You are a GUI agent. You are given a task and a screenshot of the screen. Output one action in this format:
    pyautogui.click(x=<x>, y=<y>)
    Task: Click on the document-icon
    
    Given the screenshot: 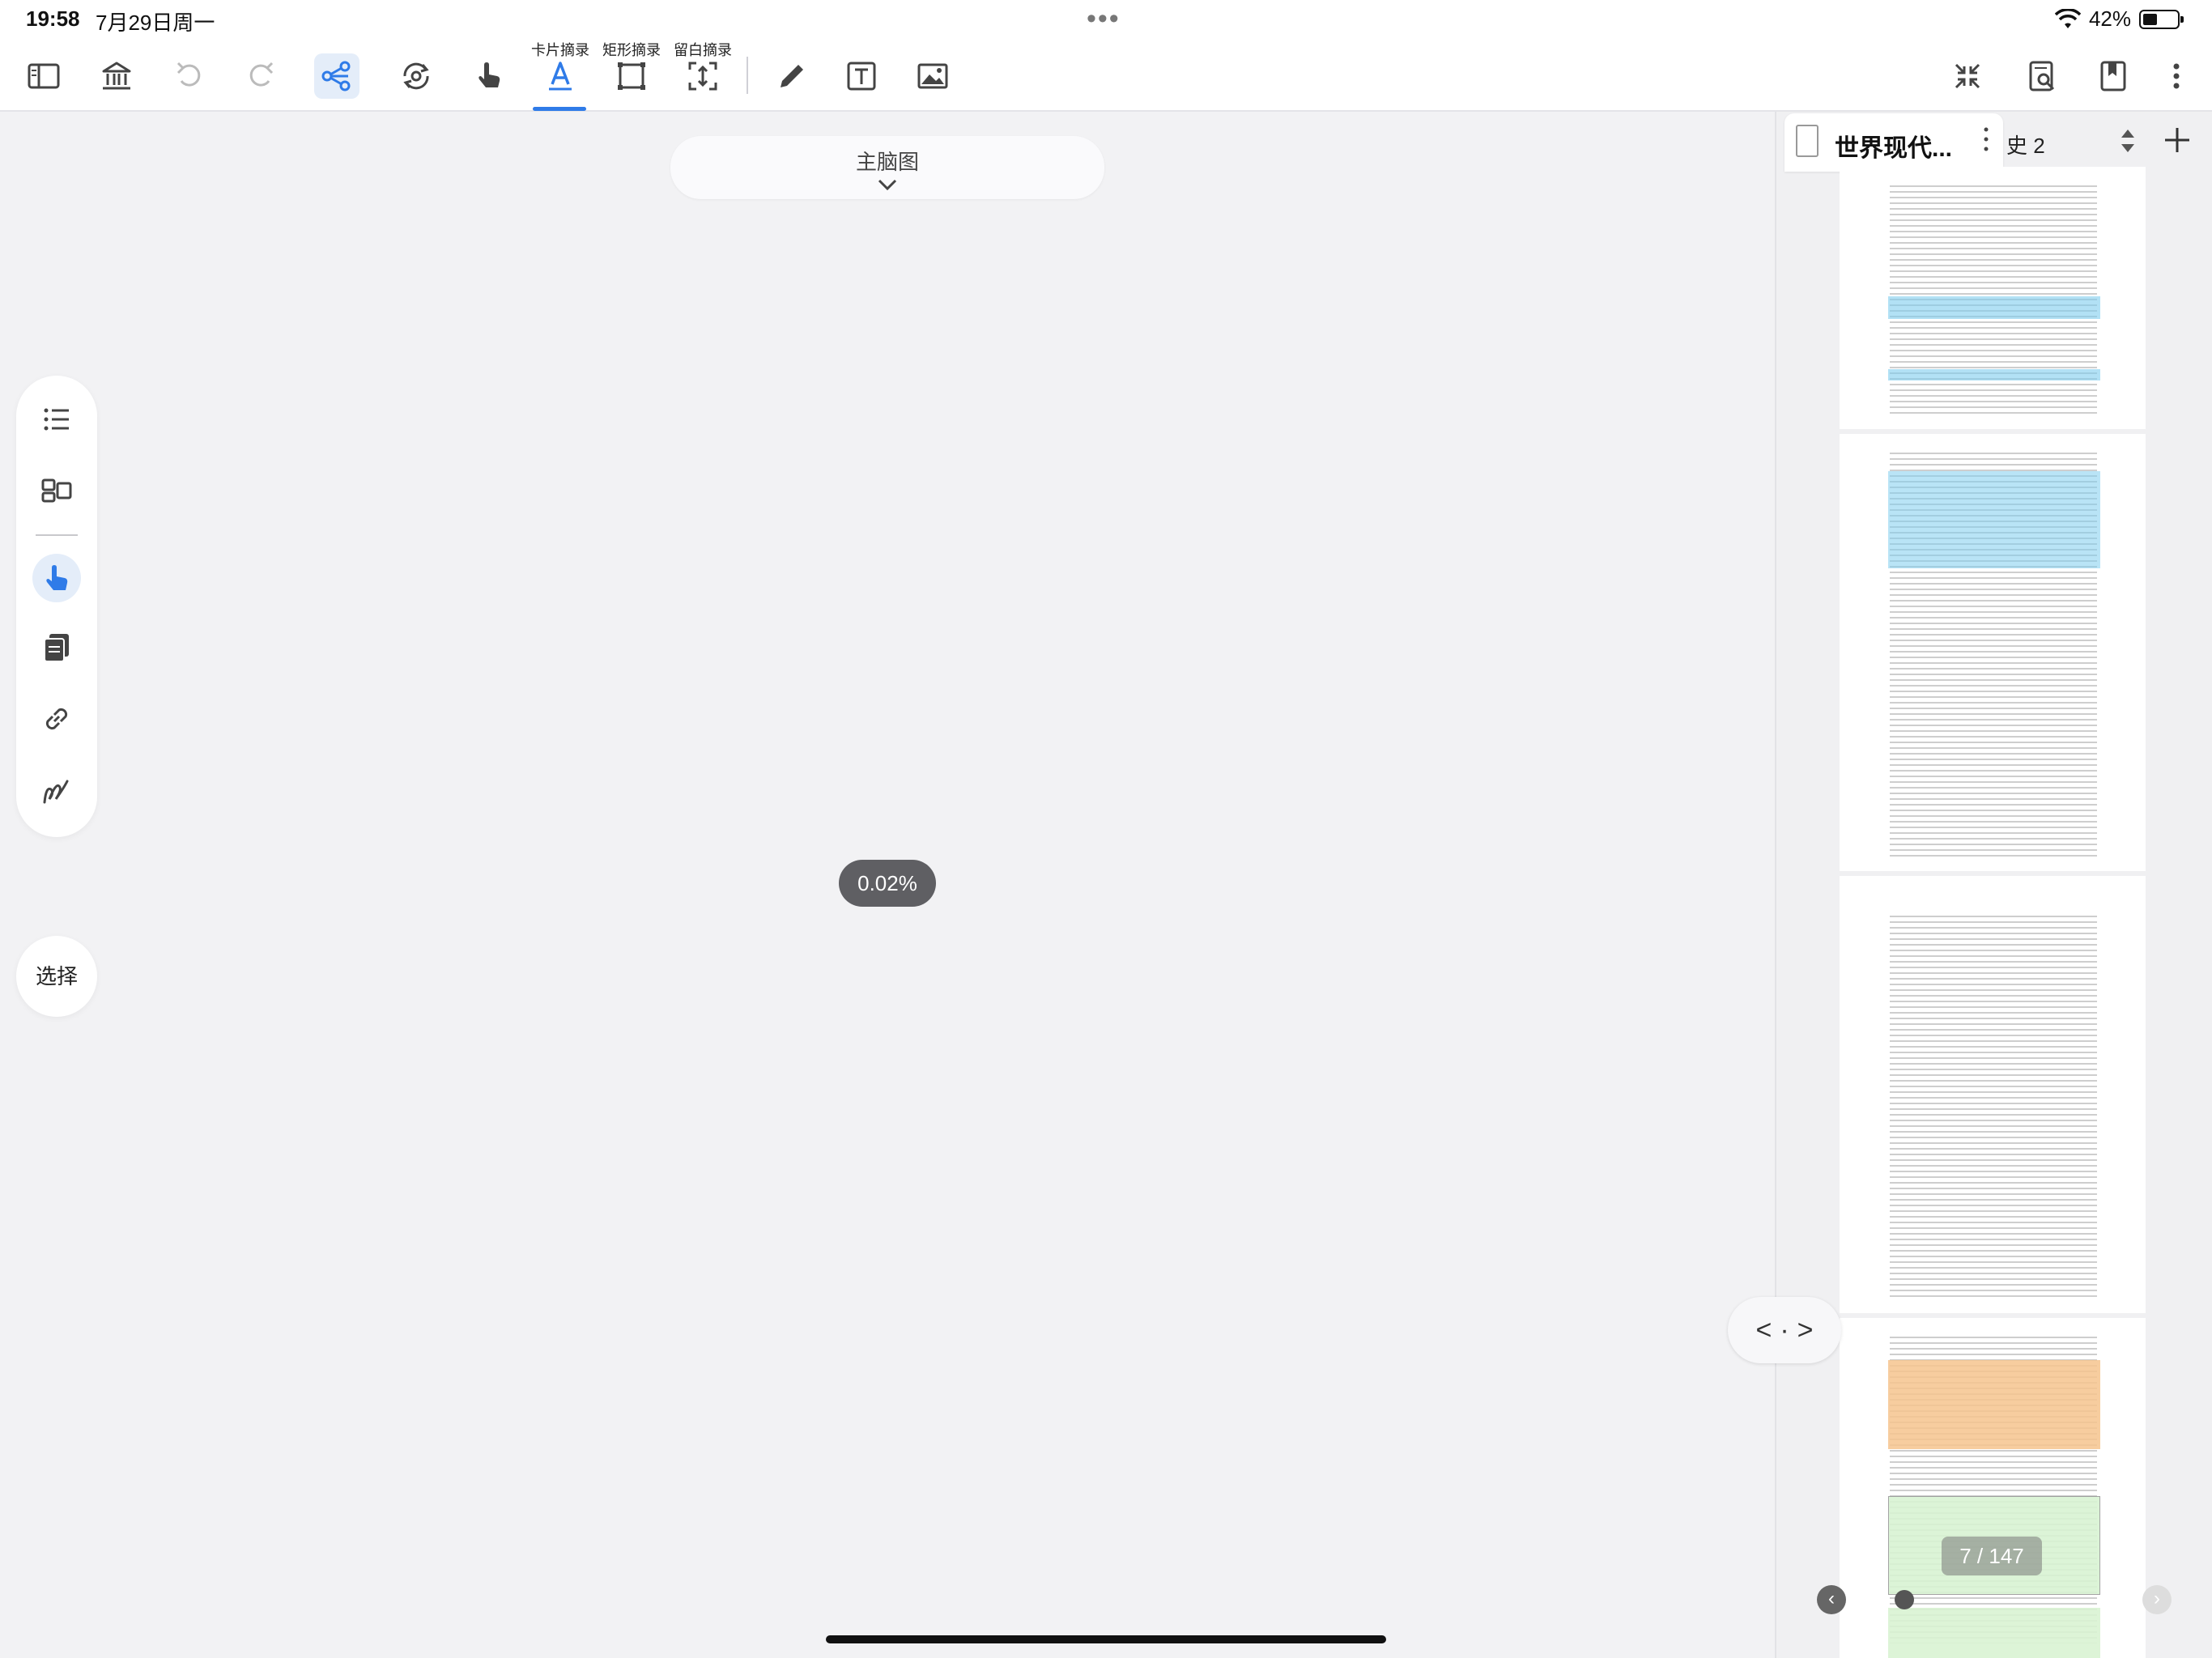 What is the action you would take?
    pyautogui.click(x=1808, y=141)
    